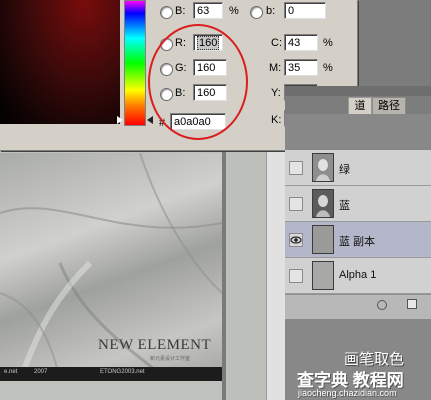 The width and height of the screenshot is (431, 400). What do you see at coordinates (60, 62) in the screenshot?
I see `color-field` at bounding box center [60, 62].